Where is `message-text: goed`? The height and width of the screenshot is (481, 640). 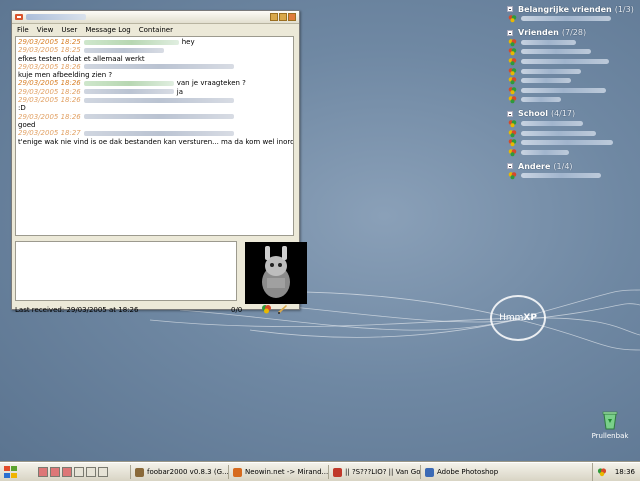 message-text: goed is located at coordinates (27, 124).